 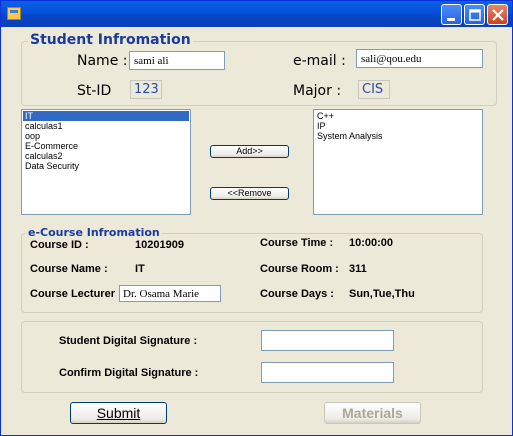 I want to click on close-button, so click(x=497, y=14).